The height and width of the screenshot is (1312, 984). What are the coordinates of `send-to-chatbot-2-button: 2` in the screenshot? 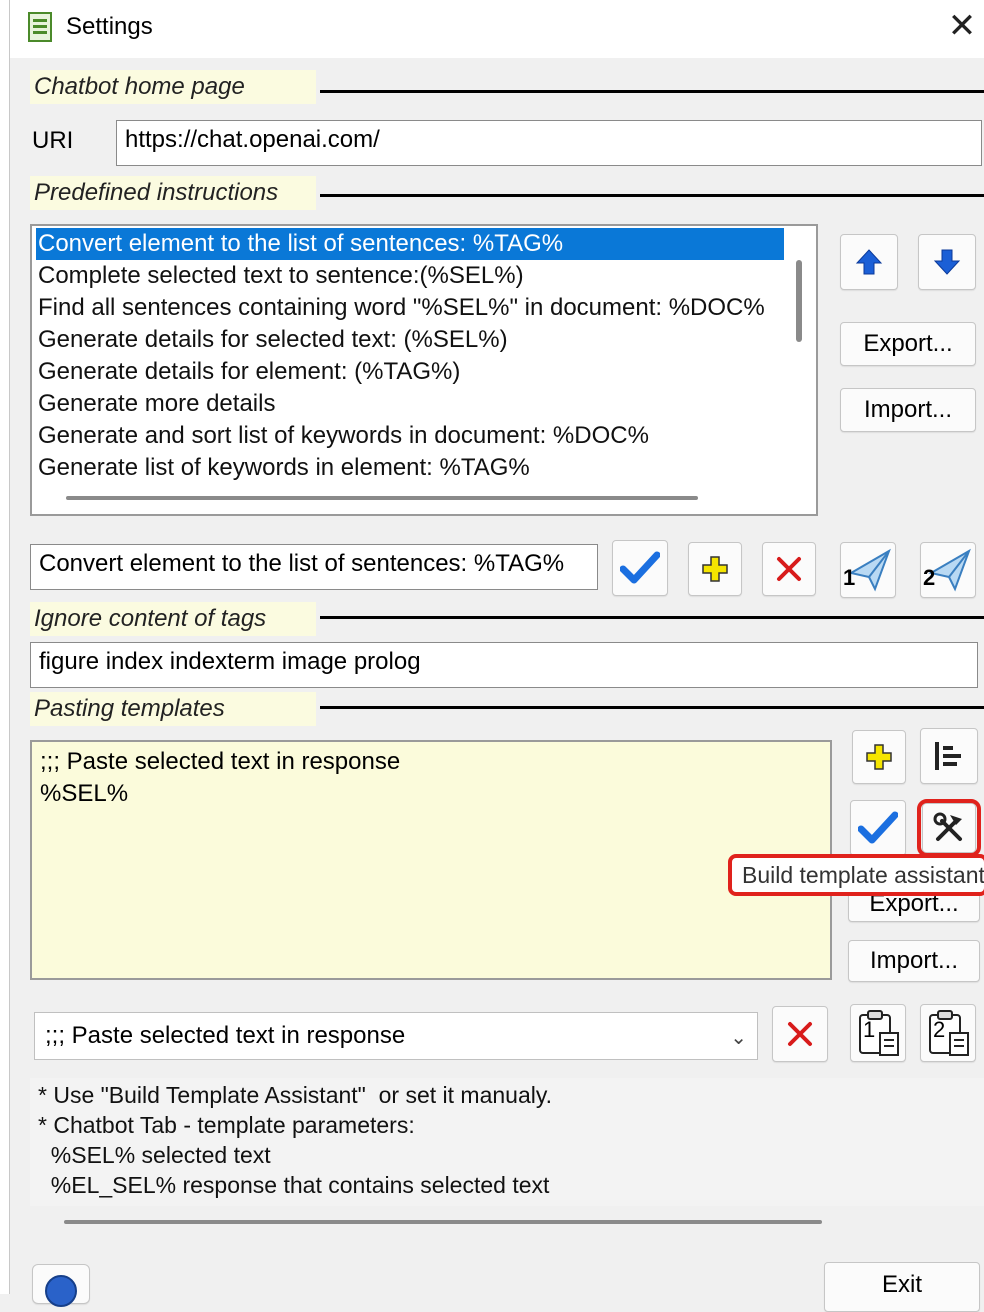 It's located at (948, 570).